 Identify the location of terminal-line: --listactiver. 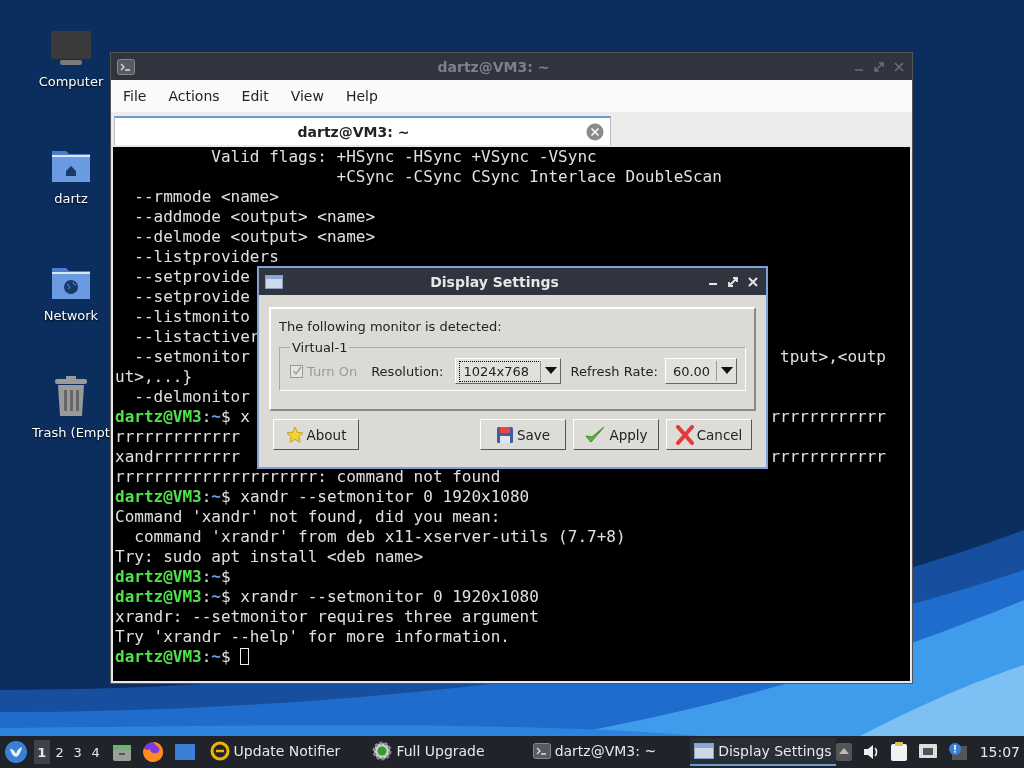
(196, 337).